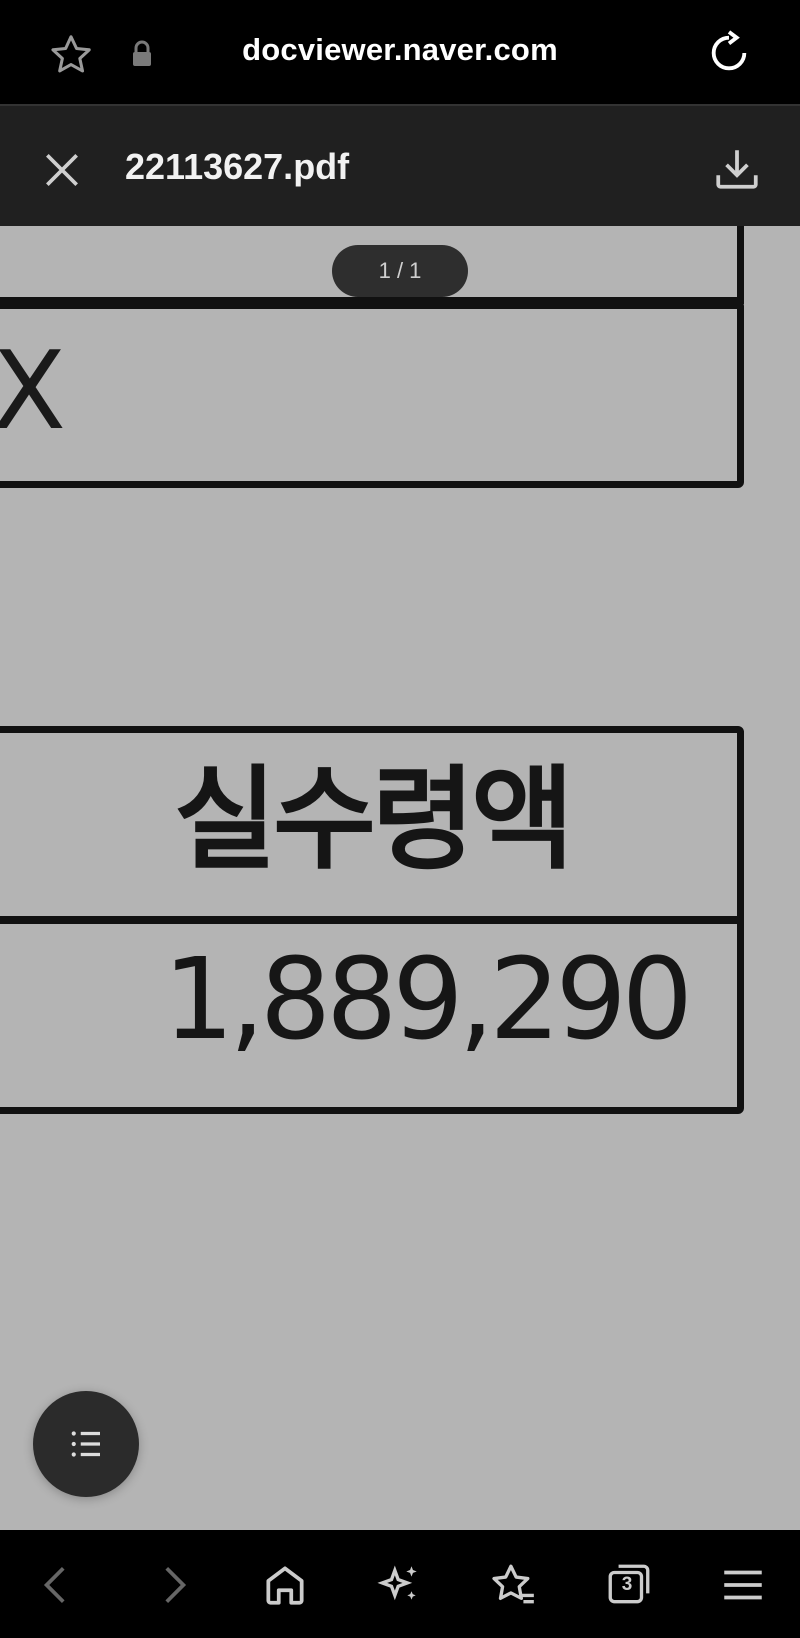 This screenshot has height=1638, width=800. I want to click on table-cell-mark, so click(372, 395).